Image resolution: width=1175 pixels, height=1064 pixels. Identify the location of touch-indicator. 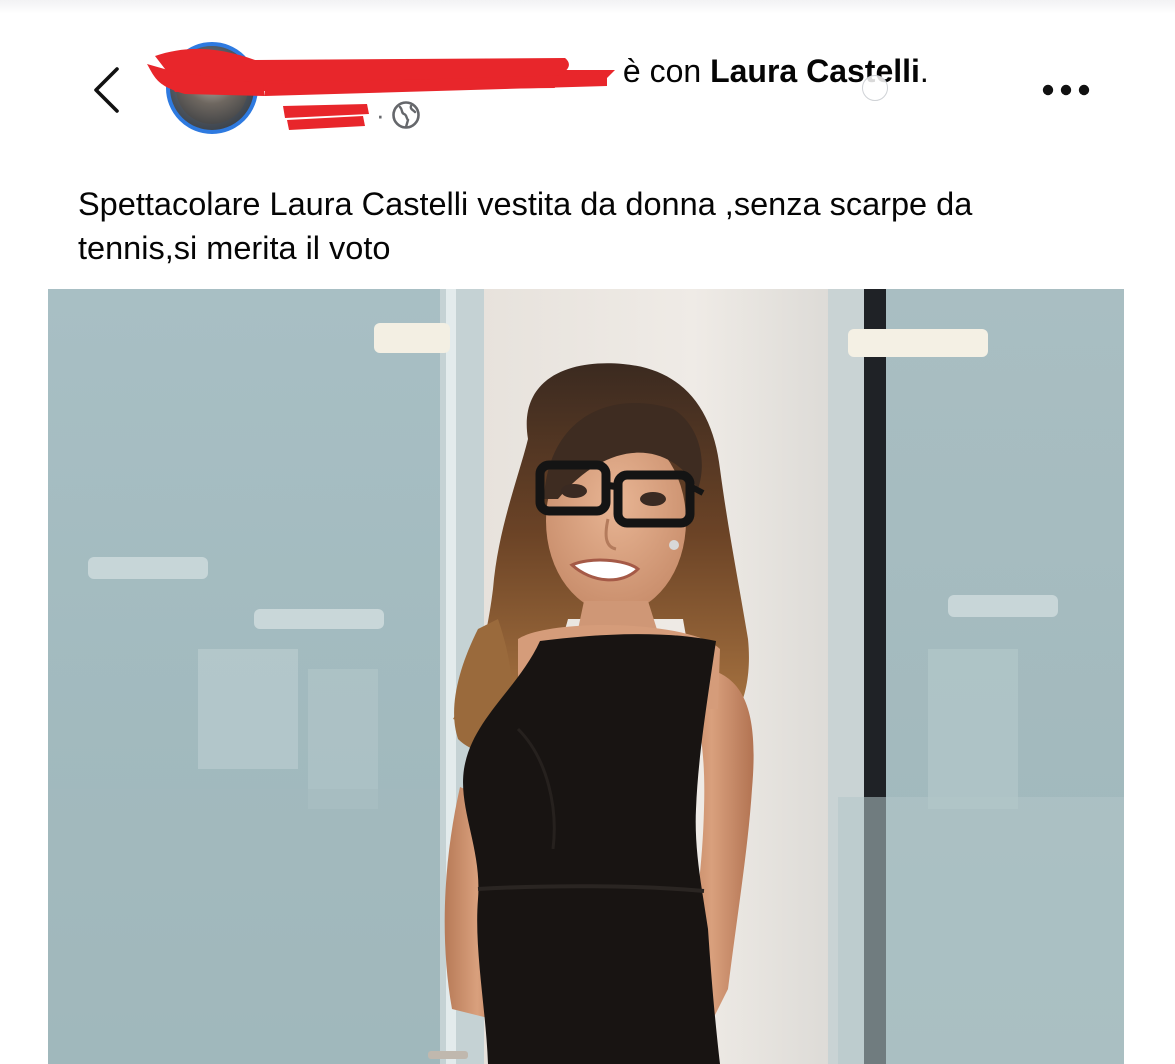
(875, 88).